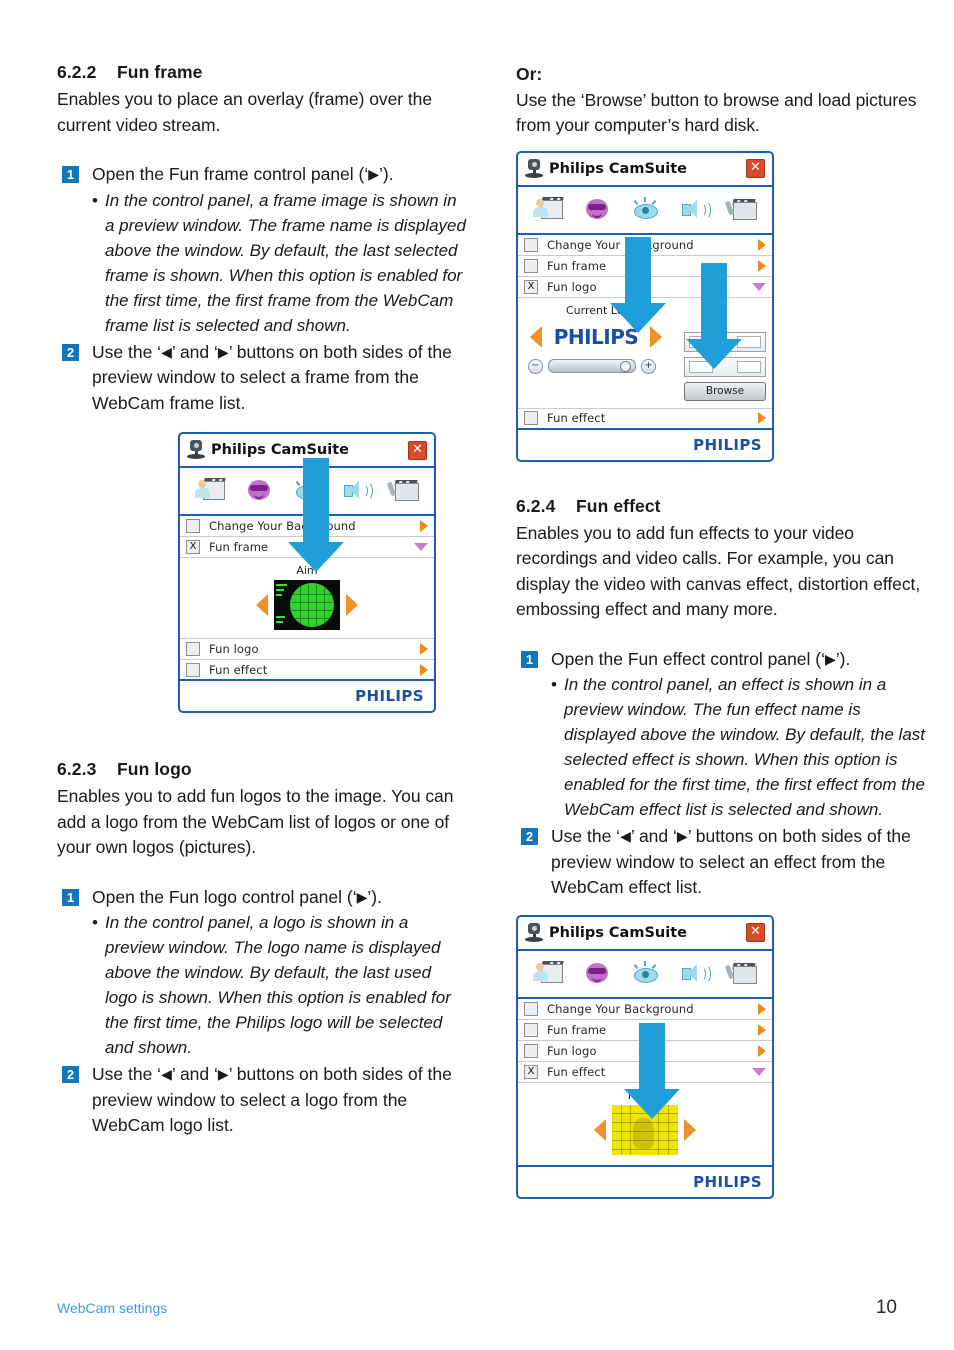  I want to click on toolbar, so click(307, 492).